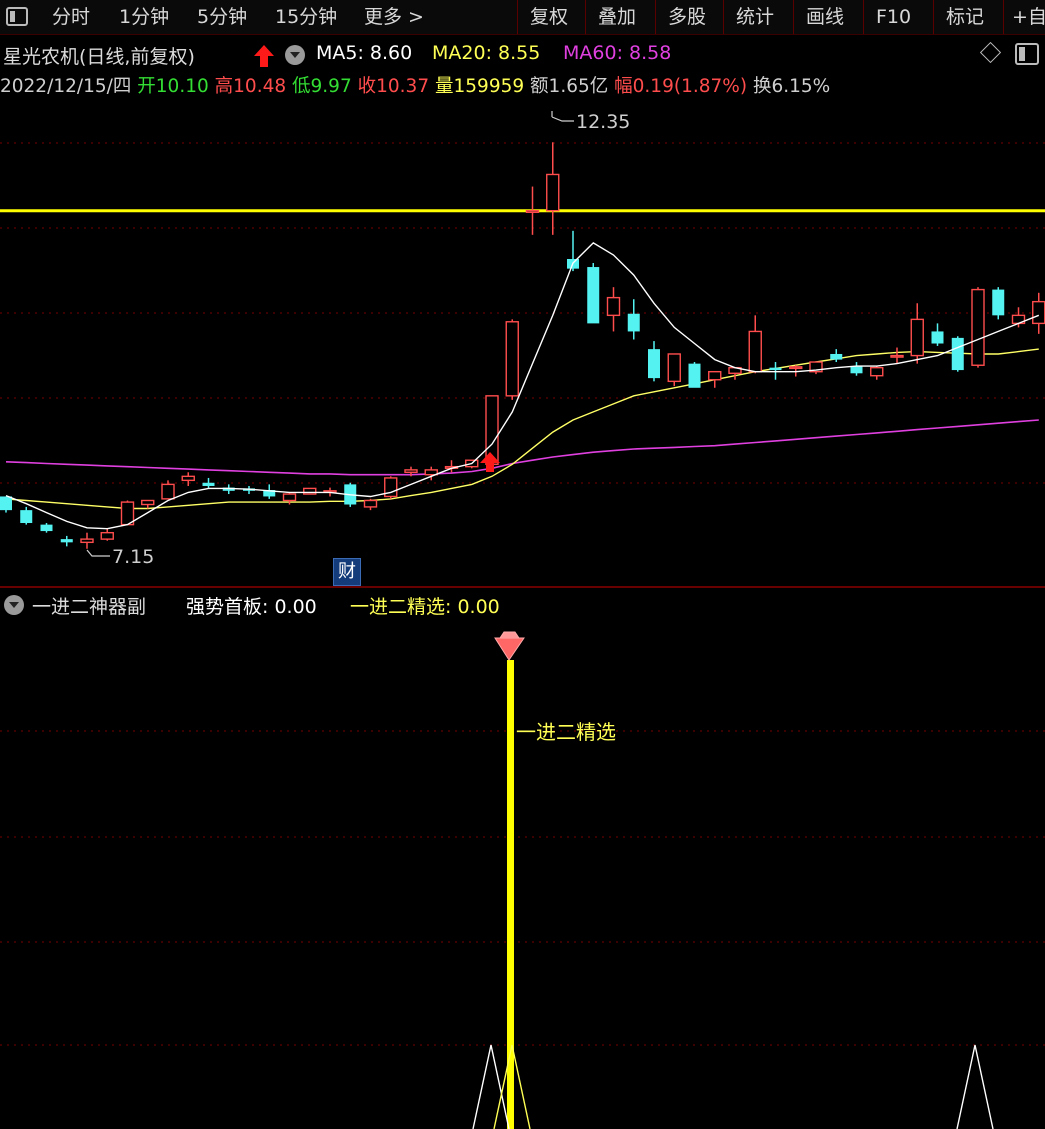 Image resolution: width=1045 pixels, height=1129 pixels. What do you see at coordinates (98, 553) in the screenshot?
I see `low-pointer` at bounding box center [98, 553].